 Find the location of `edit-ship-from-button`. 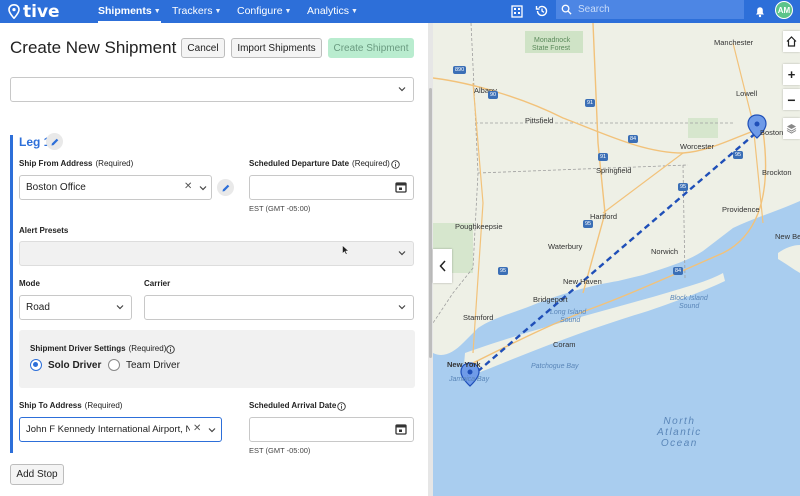

edit-ship-from-button is located at coordinates (225, 187).